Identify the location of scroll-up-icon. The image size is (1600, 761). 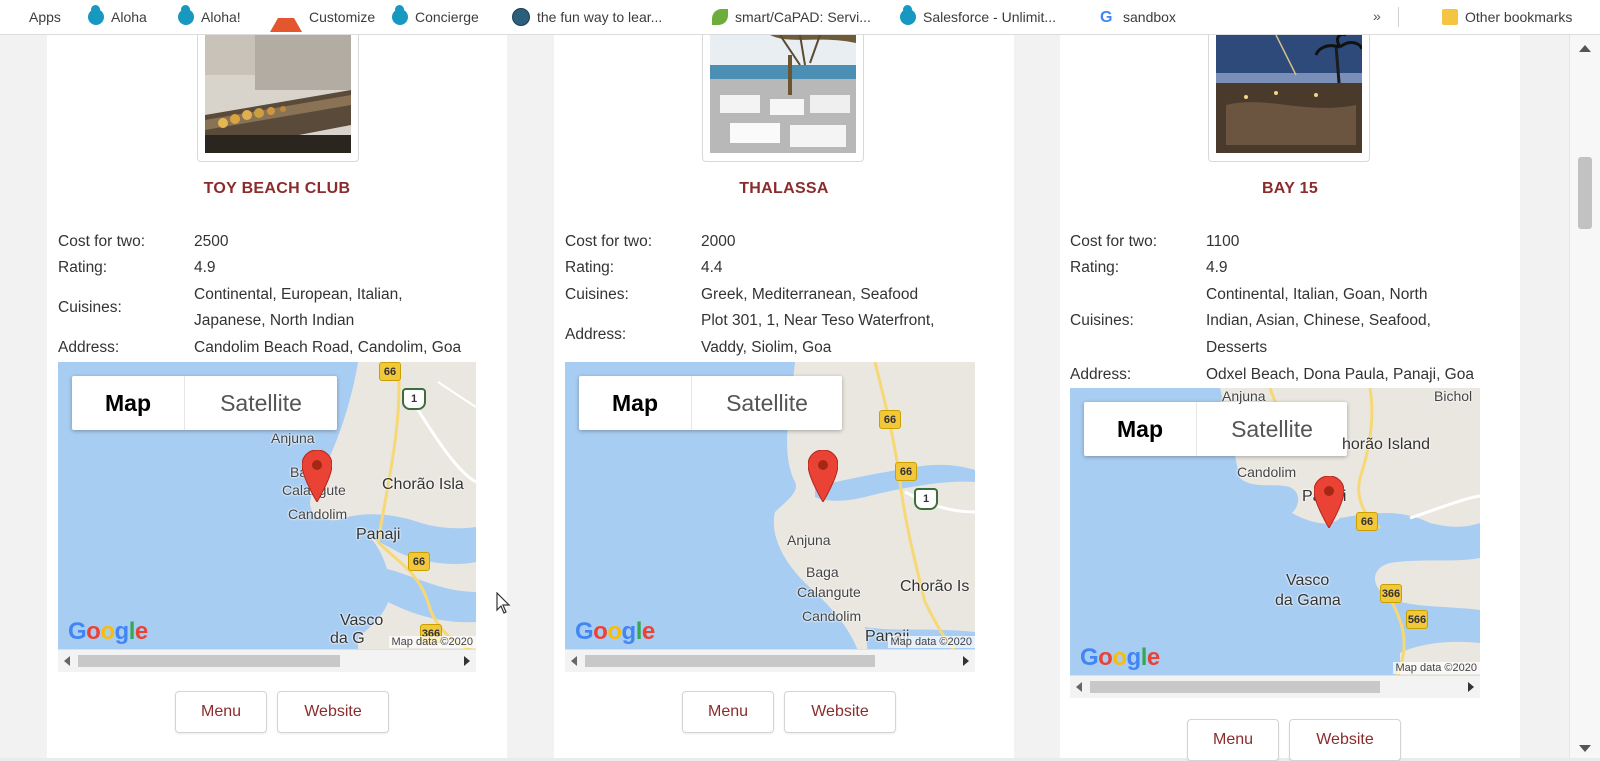
(1585, 48).